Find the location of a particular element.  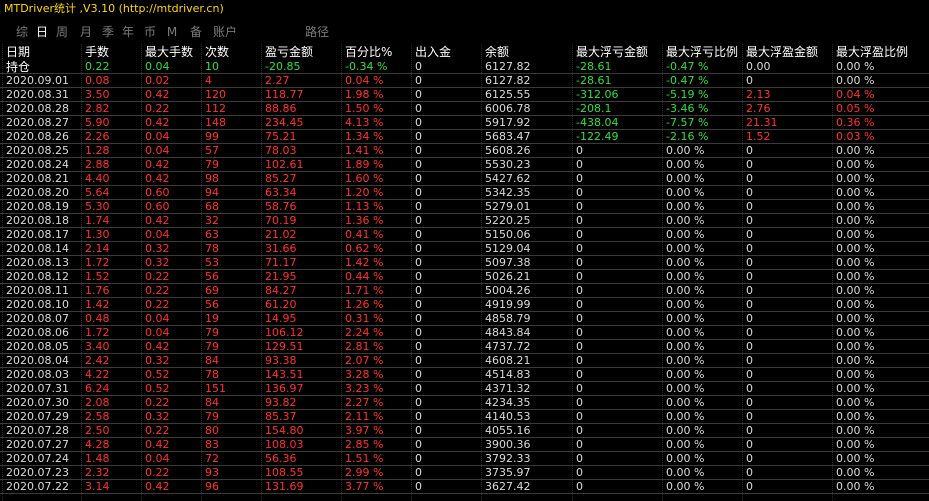

cell-pnl: 14.95 is located at coordinates (281, 318).